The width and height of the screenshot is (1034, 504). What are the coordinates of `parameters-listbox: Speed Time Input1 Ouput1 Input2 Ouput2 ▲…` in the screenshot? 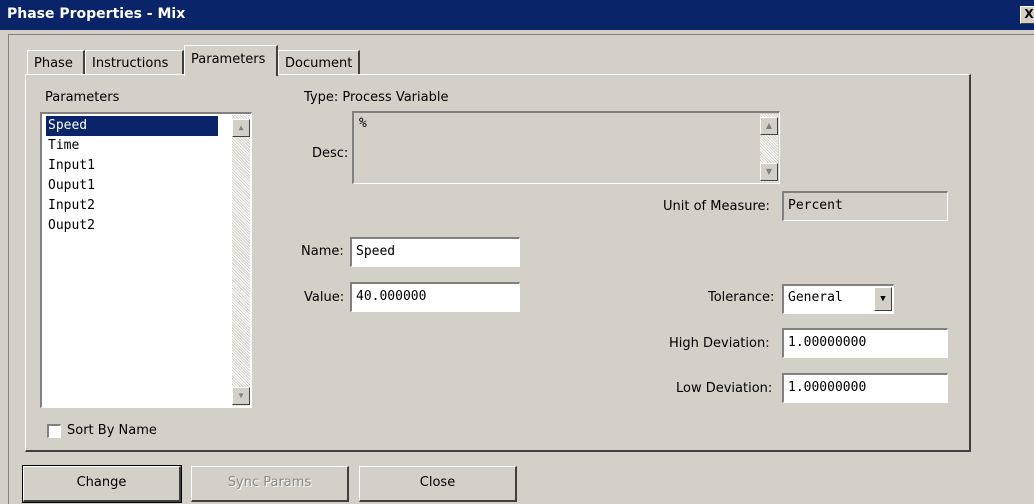 It's located at (146, 260).